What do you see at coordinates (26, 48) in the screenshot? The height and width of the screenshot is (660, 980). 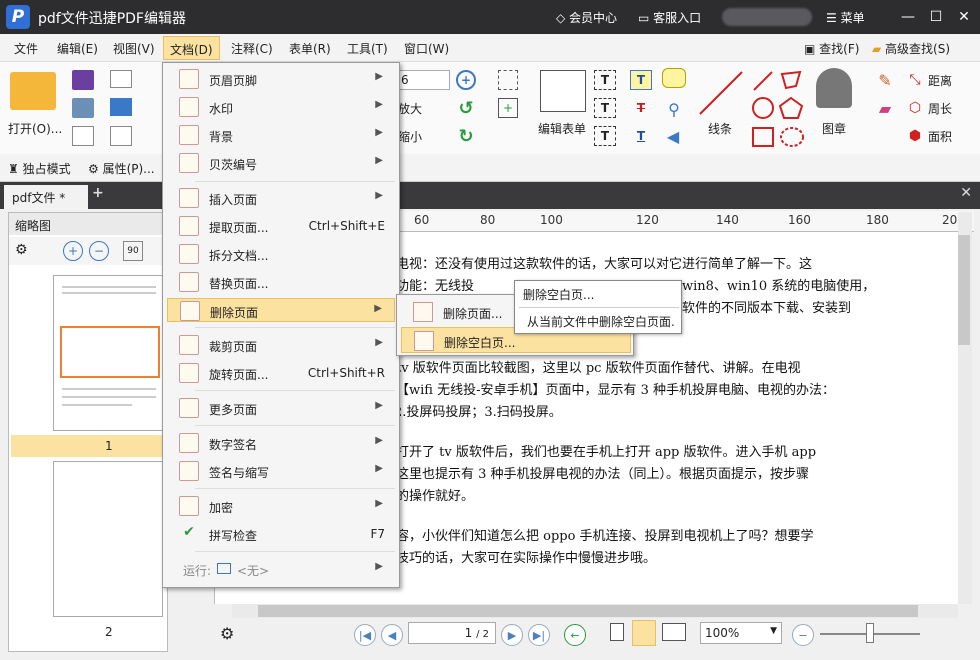 I see `menu-file: 文件` at bounding box center [26, 48].